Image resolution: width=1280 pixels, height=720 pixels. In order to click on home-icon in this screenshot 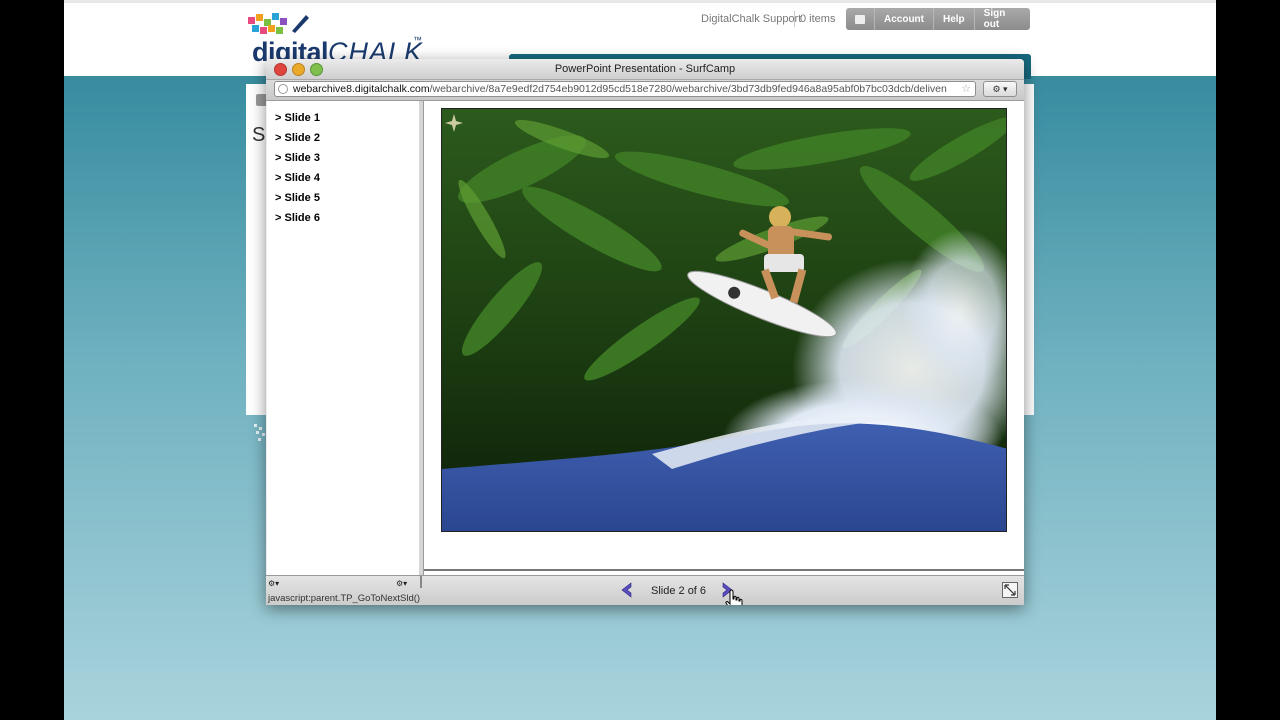, I will do `click(860, 19)`.